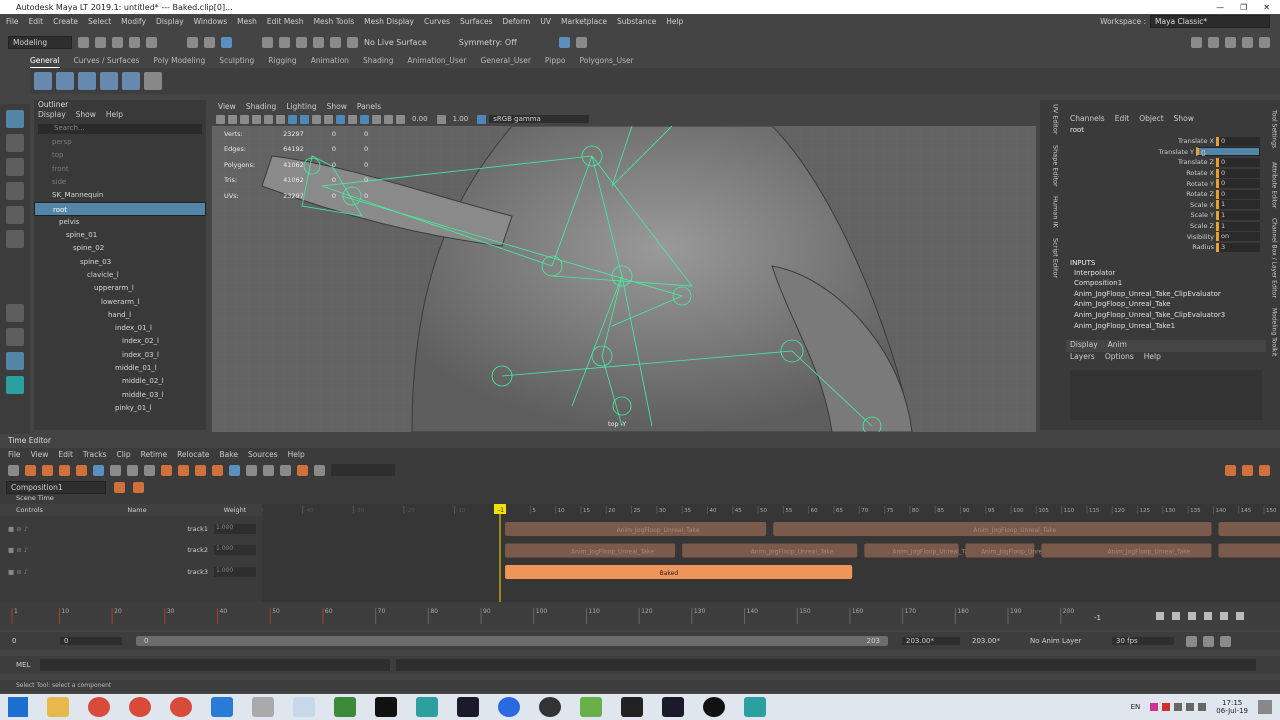  Describe the element at coordinates (45, 62) in the screenshot. I see `shelf-tab-general: General` at that location.